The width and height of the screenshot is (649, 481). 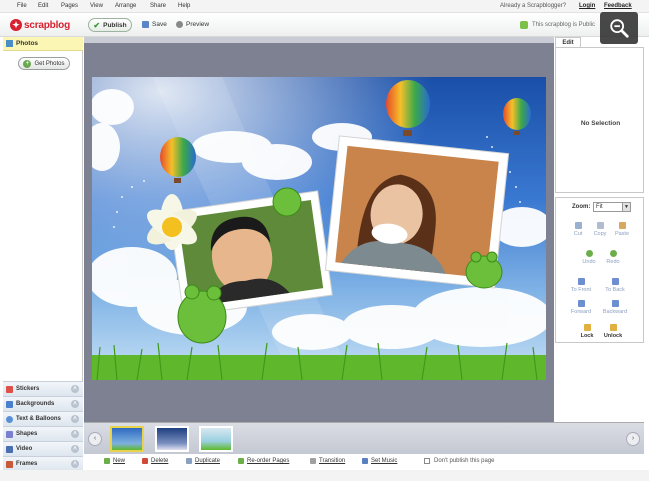 I want to click on logo-mark-icon: ✦, so click(x=16, y=25).